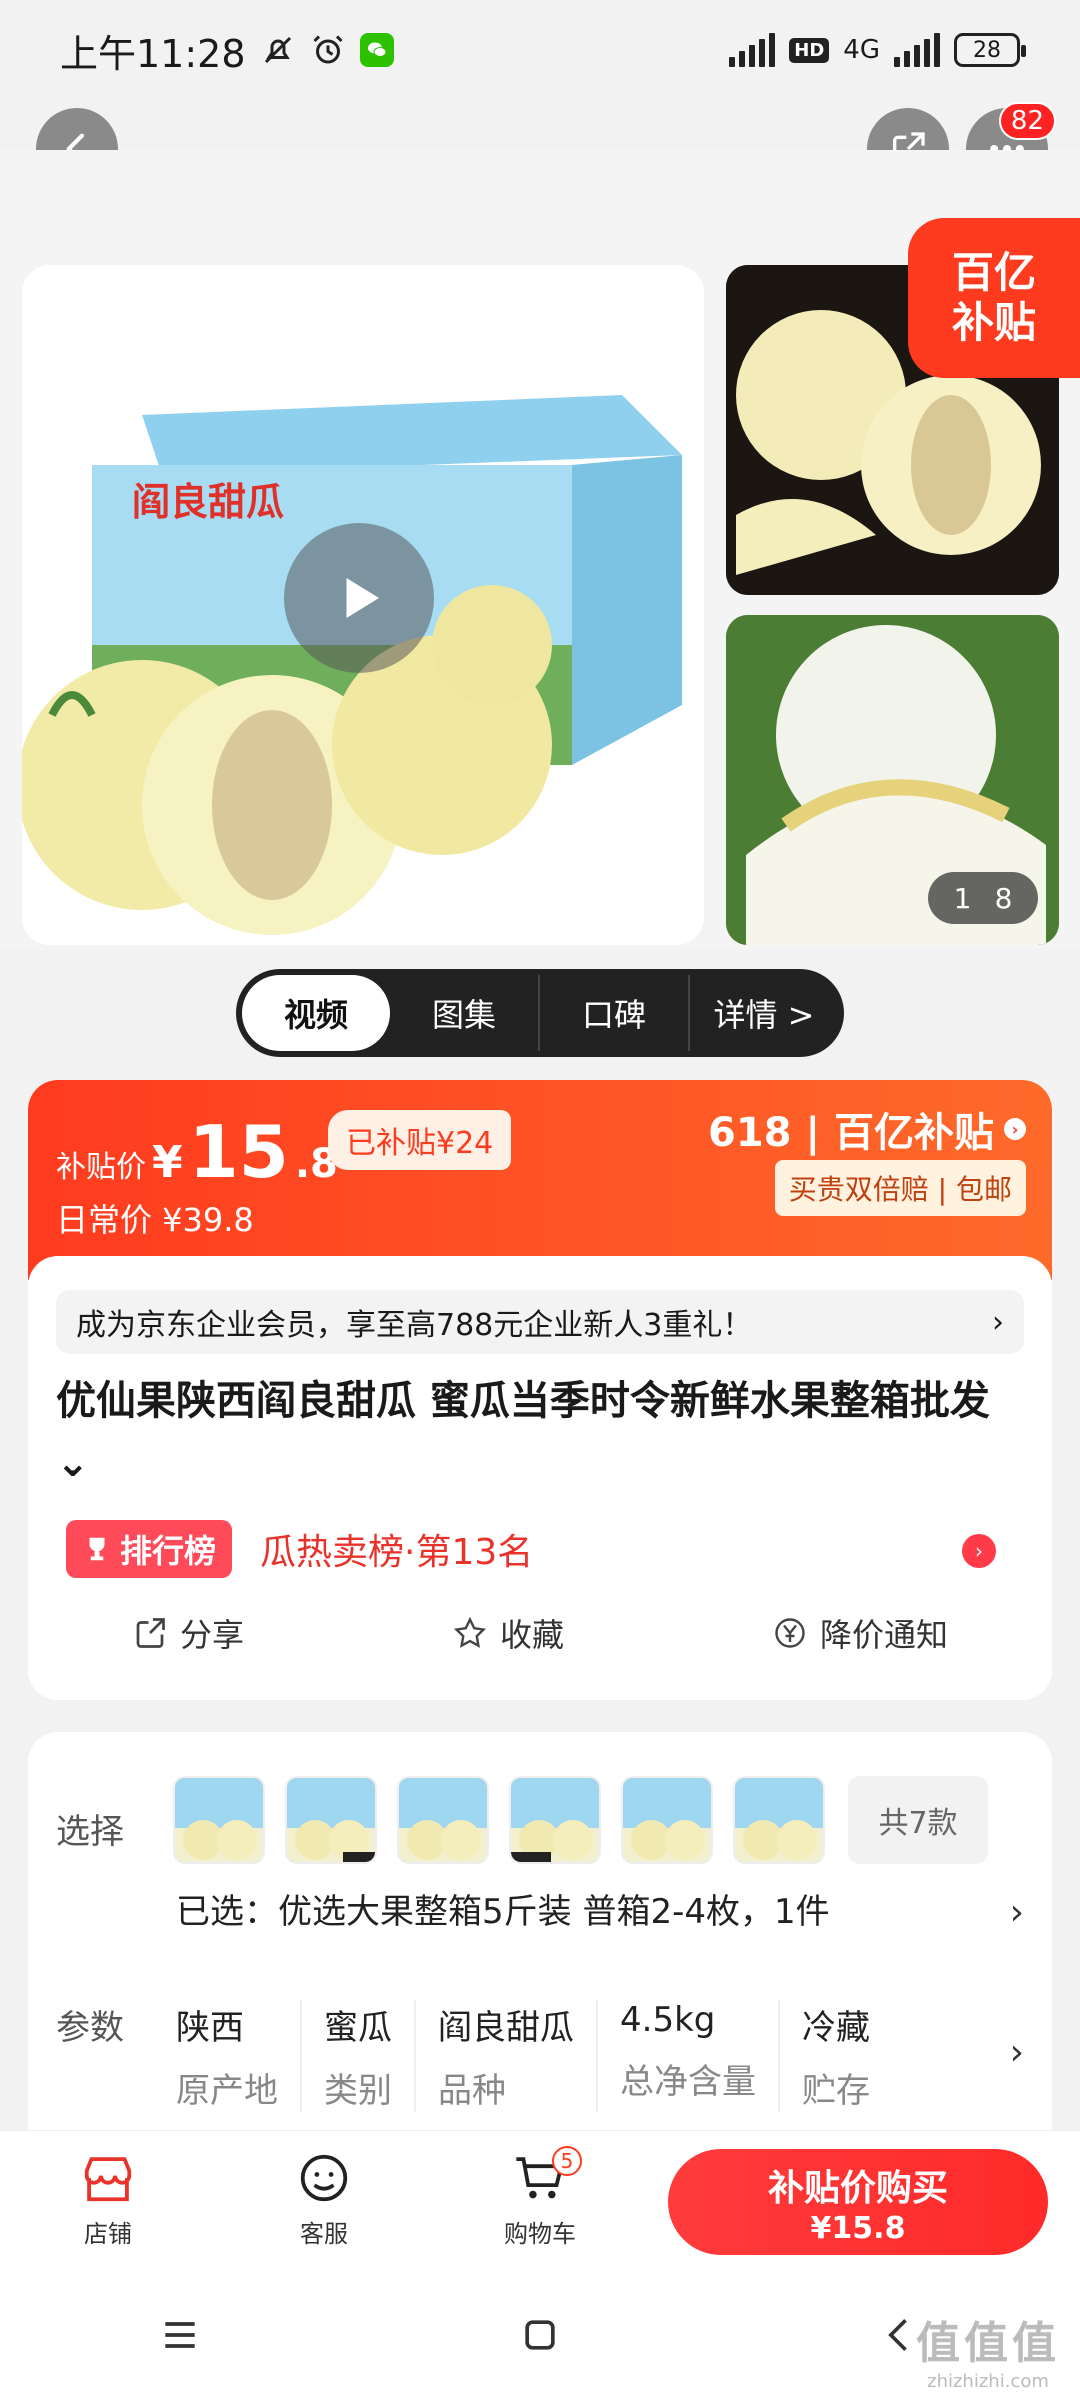 The width and height of the screenshot is (1080, 2400). Describe the element at coordinates (540, 2234) in the screenshot. I see `cart-label: 购物车` at that location.